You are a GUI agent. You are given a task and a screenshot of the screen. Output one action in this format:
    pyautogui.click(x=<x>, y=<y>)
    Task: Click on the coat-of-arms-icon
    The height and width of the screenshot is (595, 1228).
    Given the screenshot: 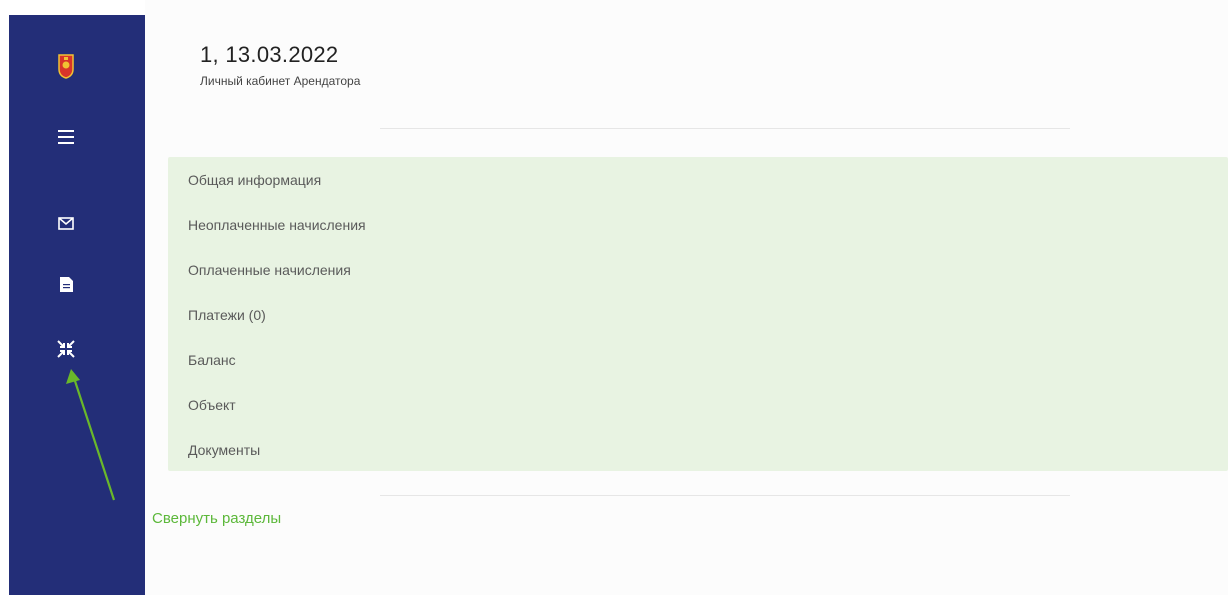 What is the action you would take?
    pyautogui.click(x=66, y=66)
    